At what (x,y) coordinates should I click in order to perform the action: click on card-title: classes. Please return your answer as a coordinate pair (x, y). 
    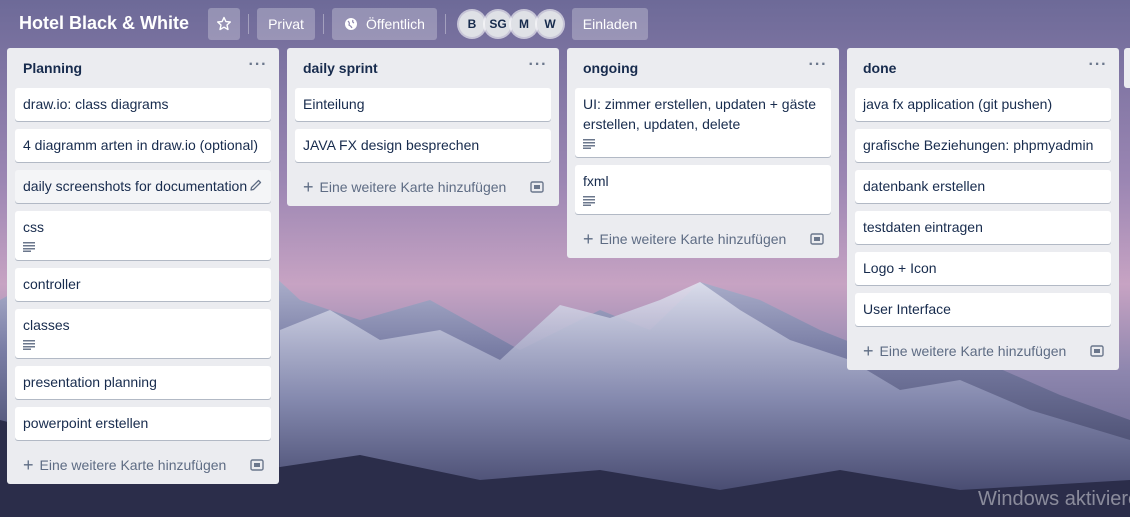
    Looking at the image, I should click on (46, 325).